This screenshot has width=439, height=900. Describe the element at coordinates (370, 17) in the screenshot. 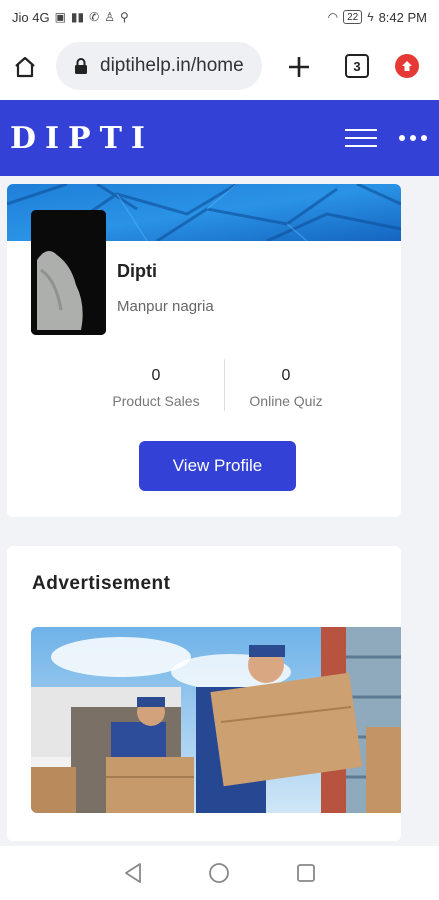

I see `charging-icon: ϟ` at that location.